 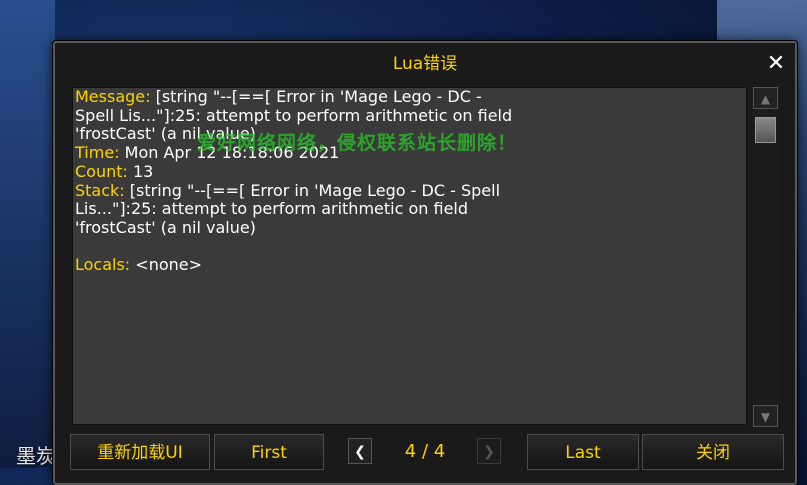 What do you see at coordinates (27, 234) in the screenshot?
I see `background-left` at bounding box center [27, 234].